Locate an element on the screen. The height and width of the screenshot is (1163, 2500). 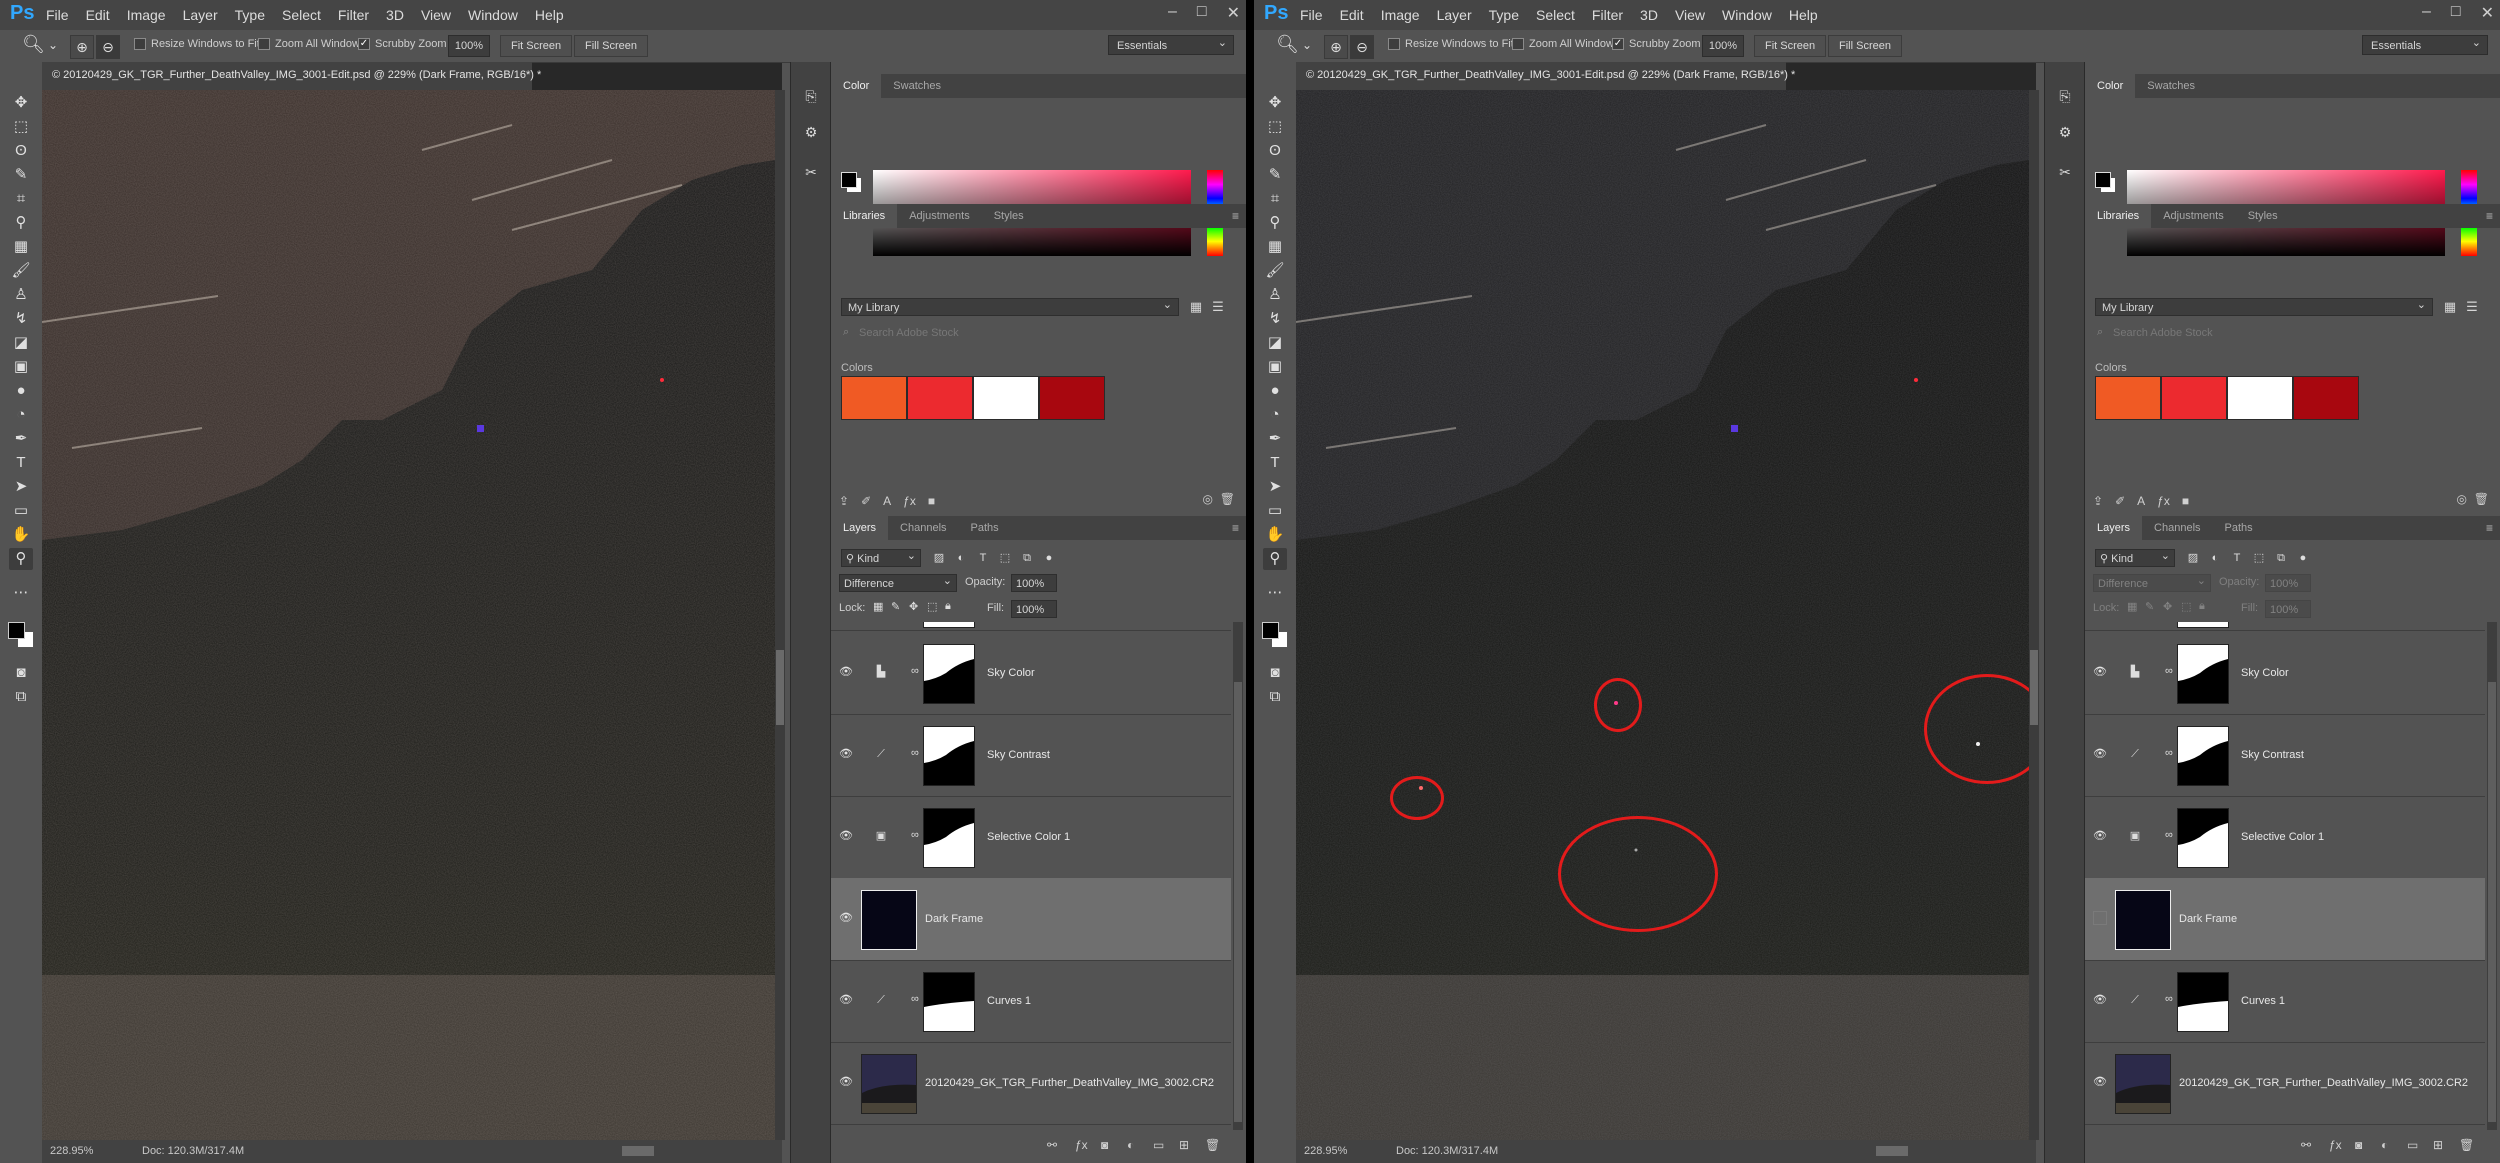
layer-row: 👁︎ ▣ ∞ Selective Color 1 is located at coordinates (1031, 837).